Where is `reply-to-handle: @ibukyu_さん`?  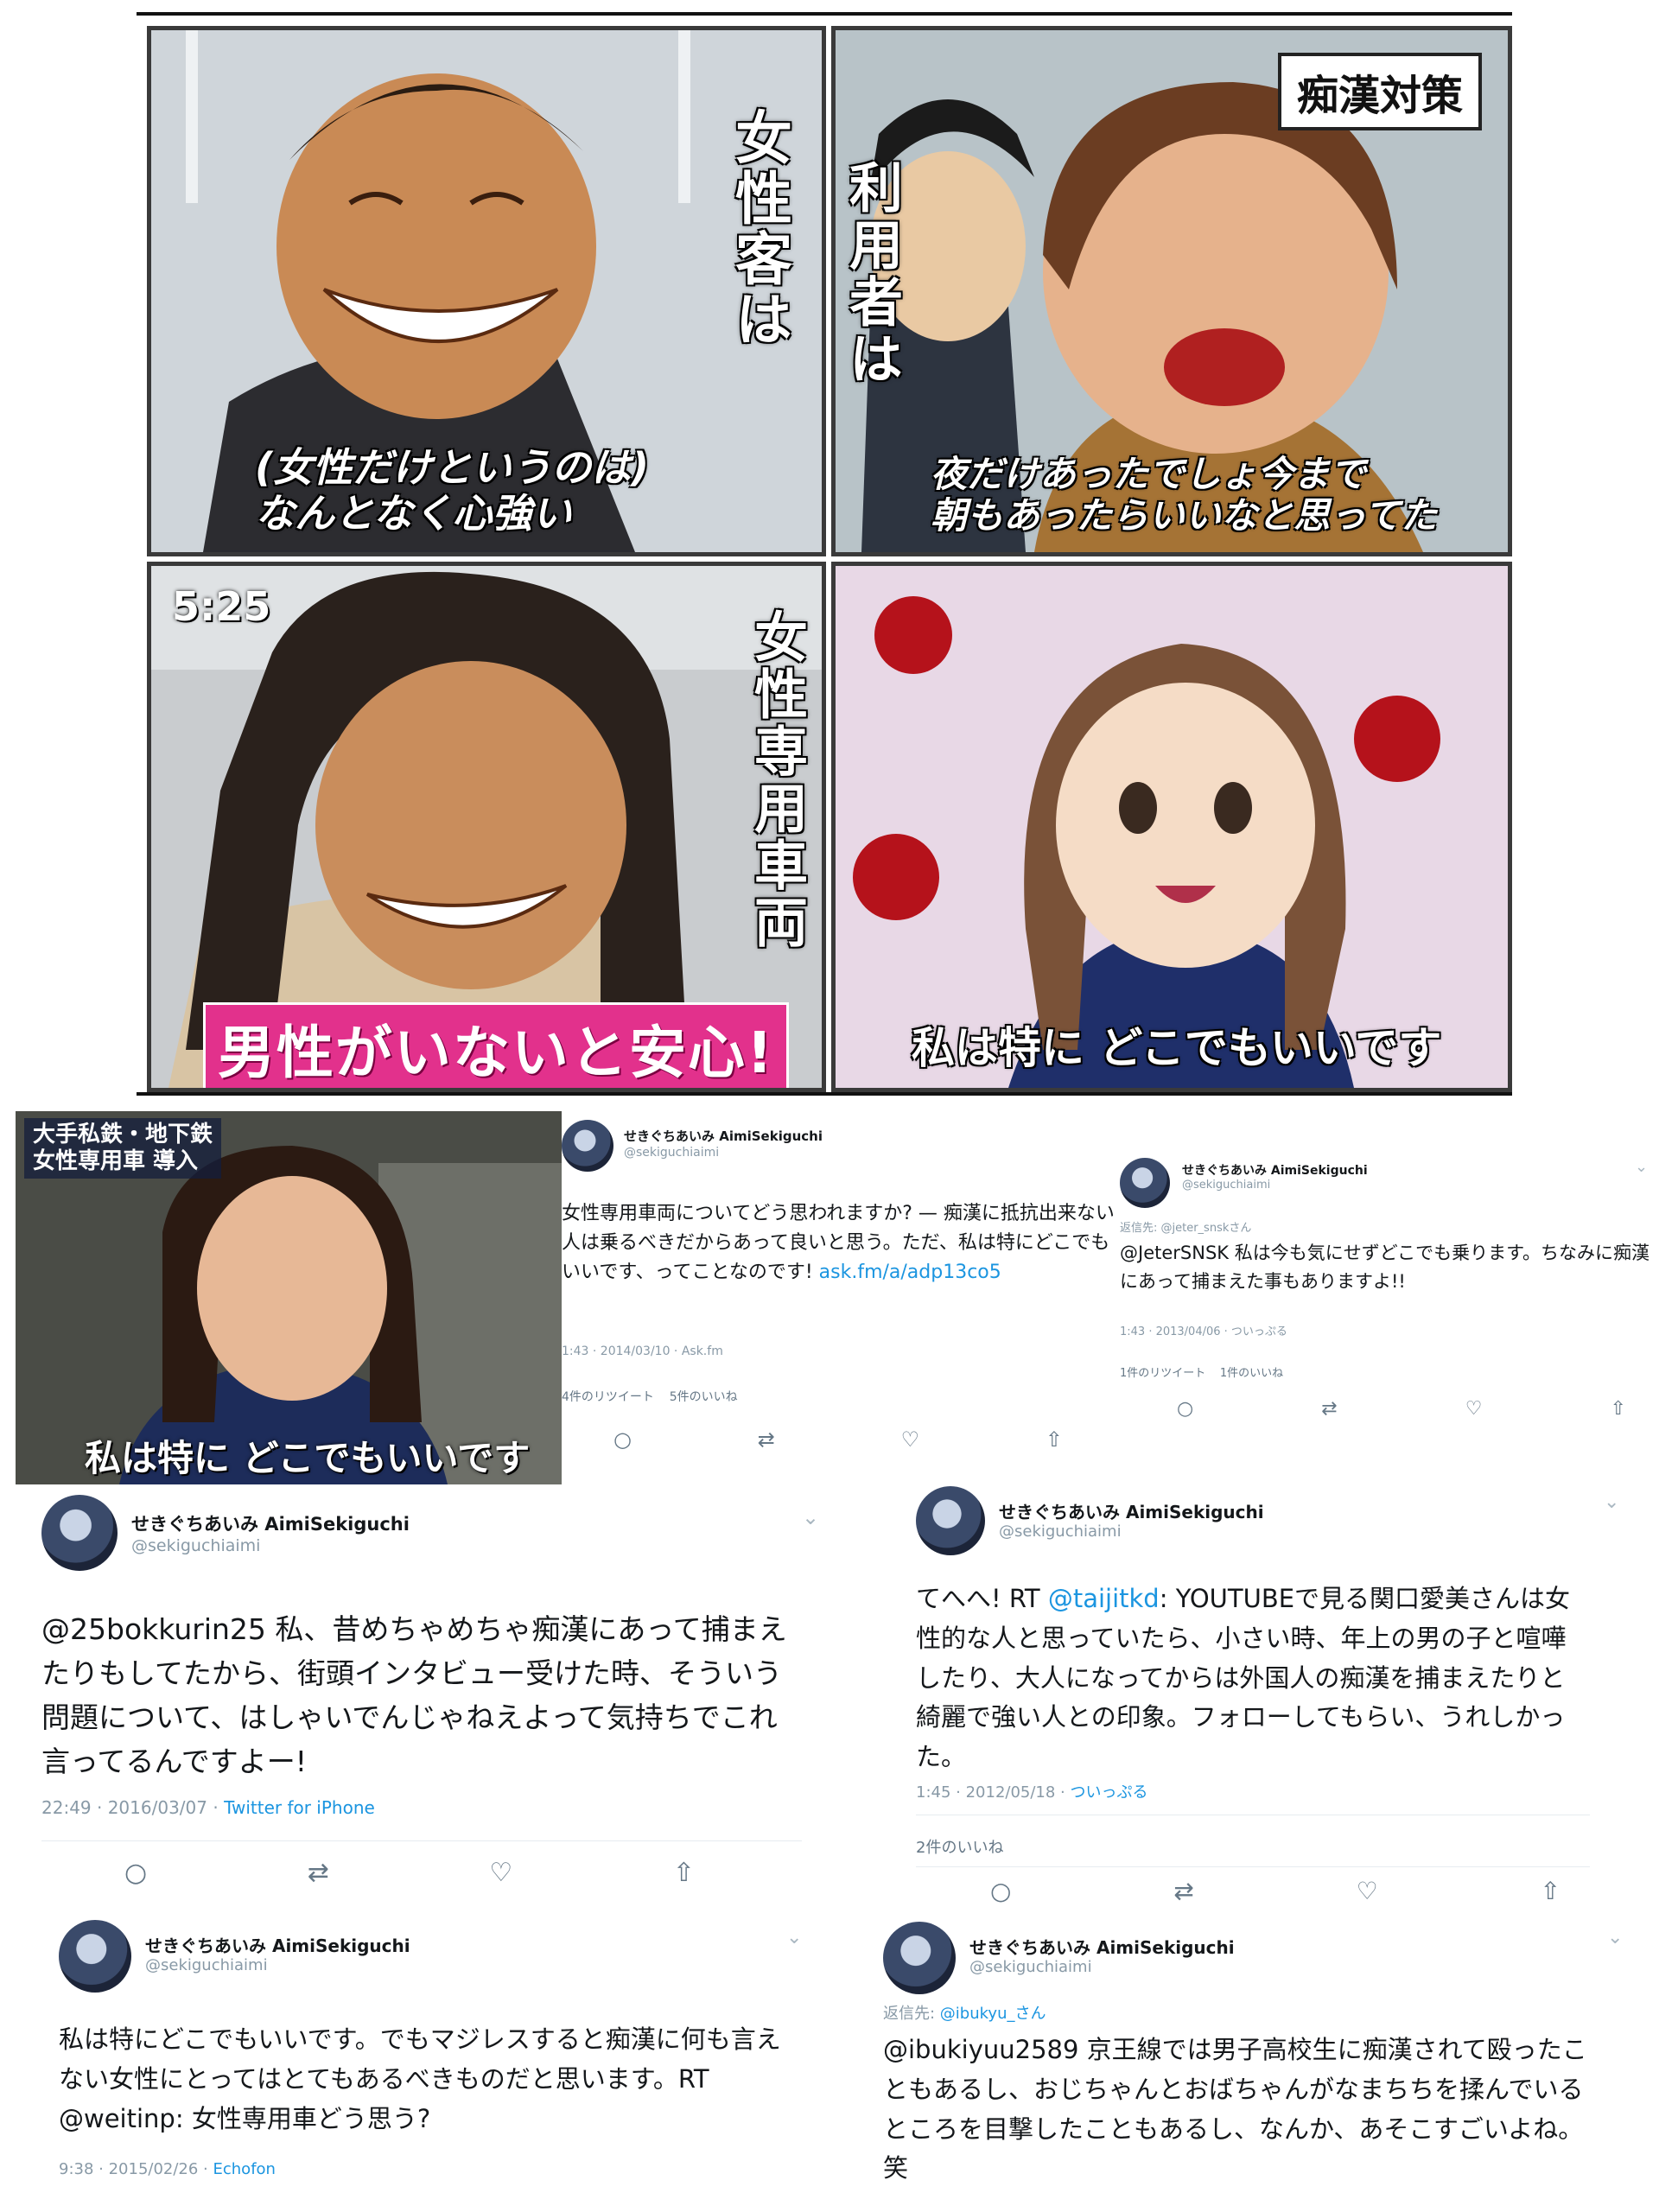 reply-to-handle: @ibukyu_さん is located at coordinates (993, 2014).